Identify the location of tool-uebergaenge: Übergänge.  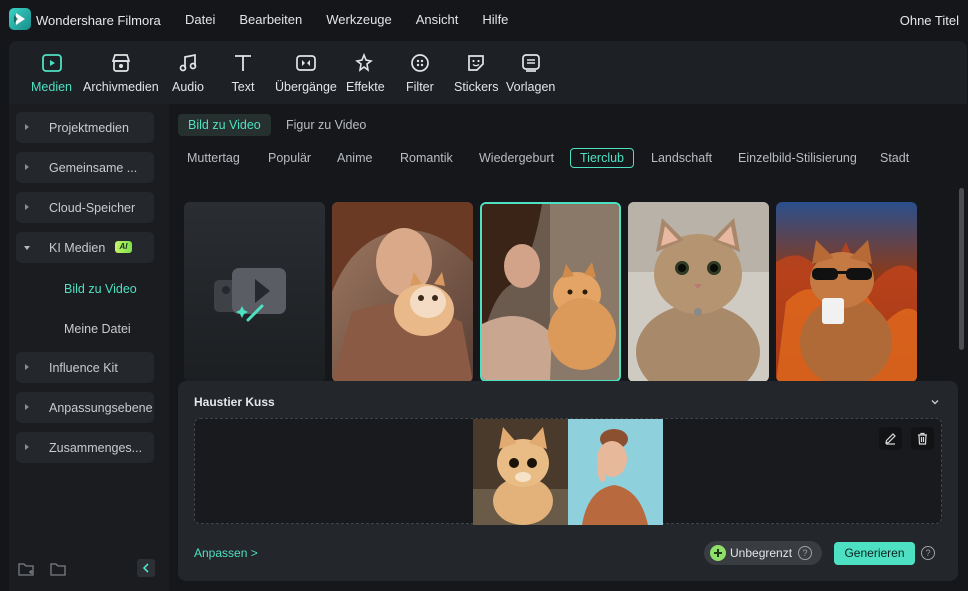
(306, 72).